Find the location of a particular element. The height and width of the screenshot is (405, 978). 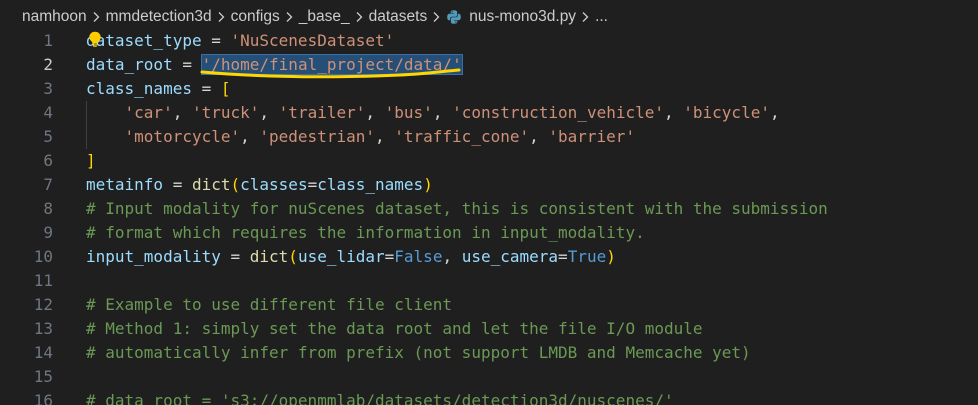

code-line-content: # Example to use different file client is located at coordinates (269, 305).